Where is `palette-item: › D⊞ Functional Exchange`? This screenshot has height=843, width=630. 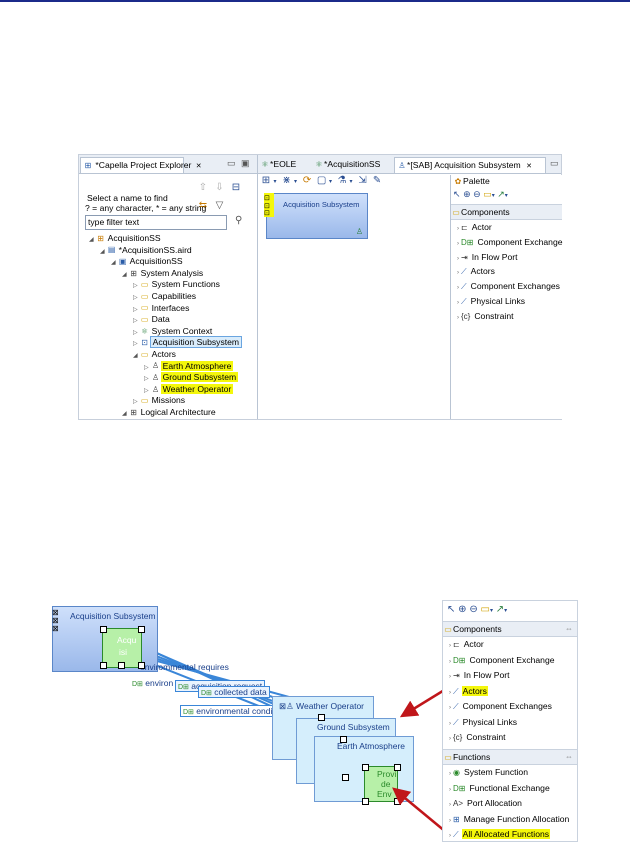
palette-item: › D⊞ Functional Exchange is located at coordinates (513, 788).